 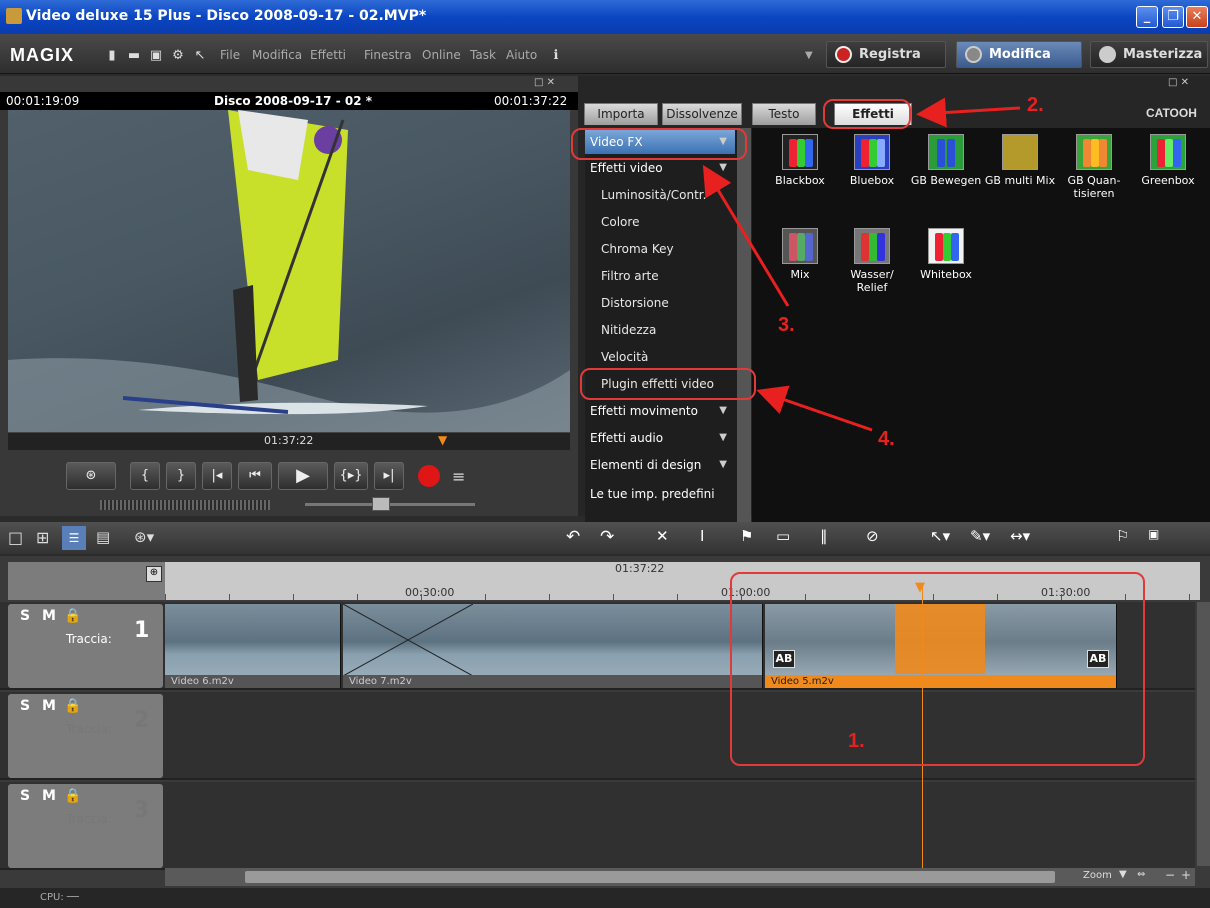 What do you see at coordinates (1149, 54) in the screenshot?
I see `burn-mode-button: Masterizza` at bounding box center [1149, 54].